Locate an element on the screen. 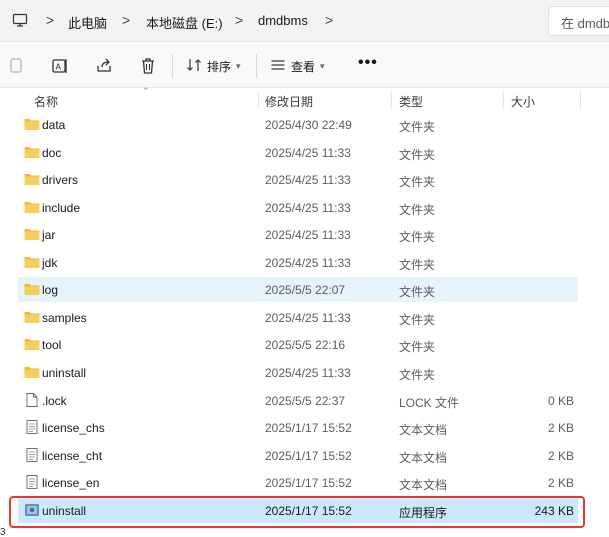 Image resolution: width=609 pixels, height=537 pixels. view-button: 查看 ▾ is located at coordinates (297, 66).